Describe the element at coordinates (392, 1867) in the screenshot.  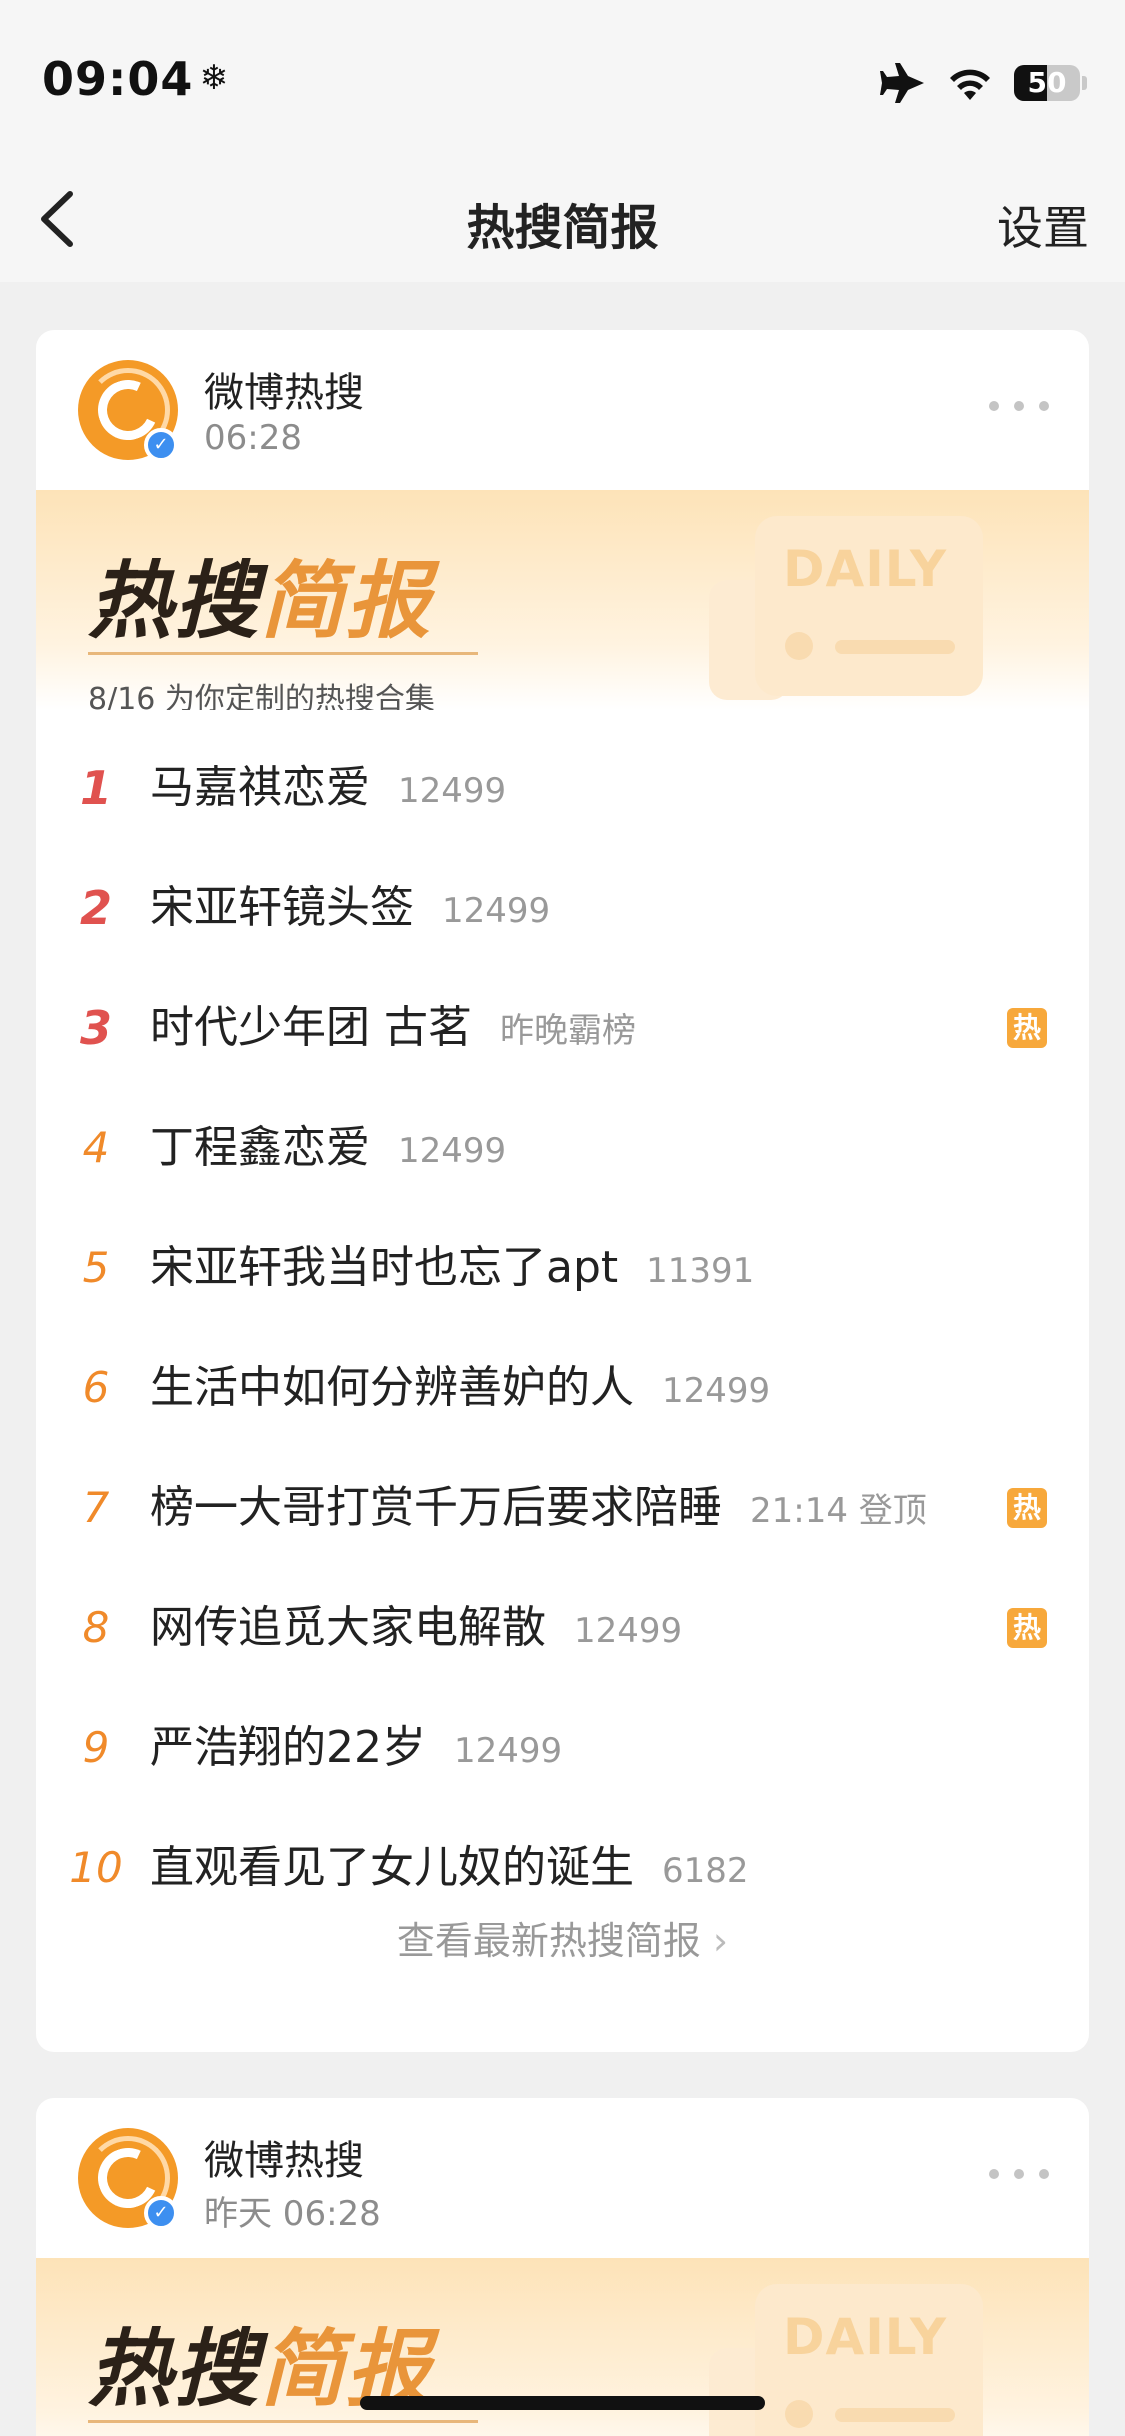
I see `hot-search-text: 直观看见了女儿奴的诞生` at that location.